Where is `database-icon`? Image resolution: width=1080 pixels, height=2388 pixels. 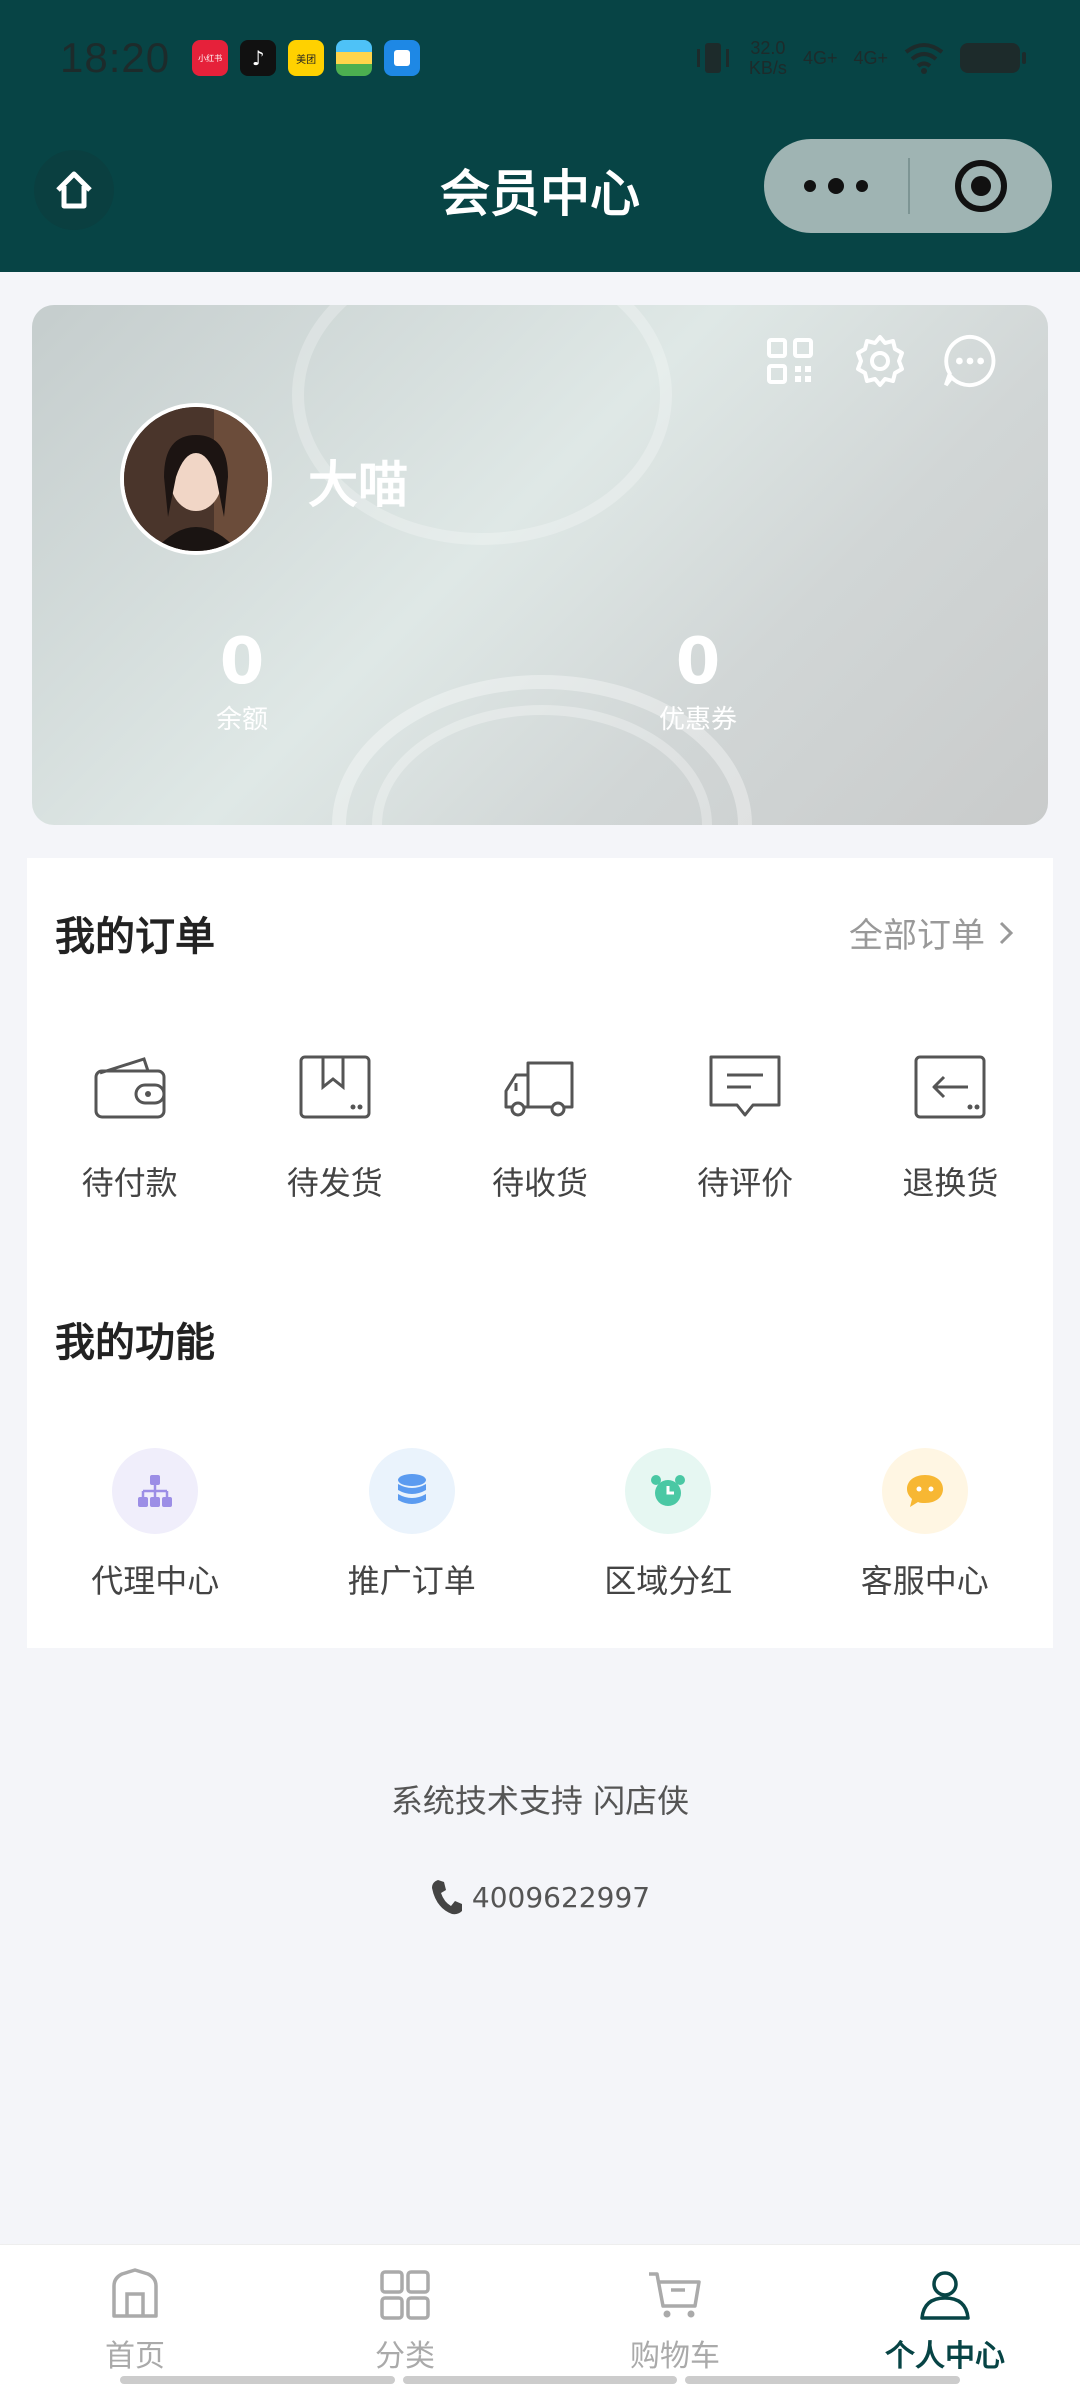 database-icon is located at coordinates (411, 1491).